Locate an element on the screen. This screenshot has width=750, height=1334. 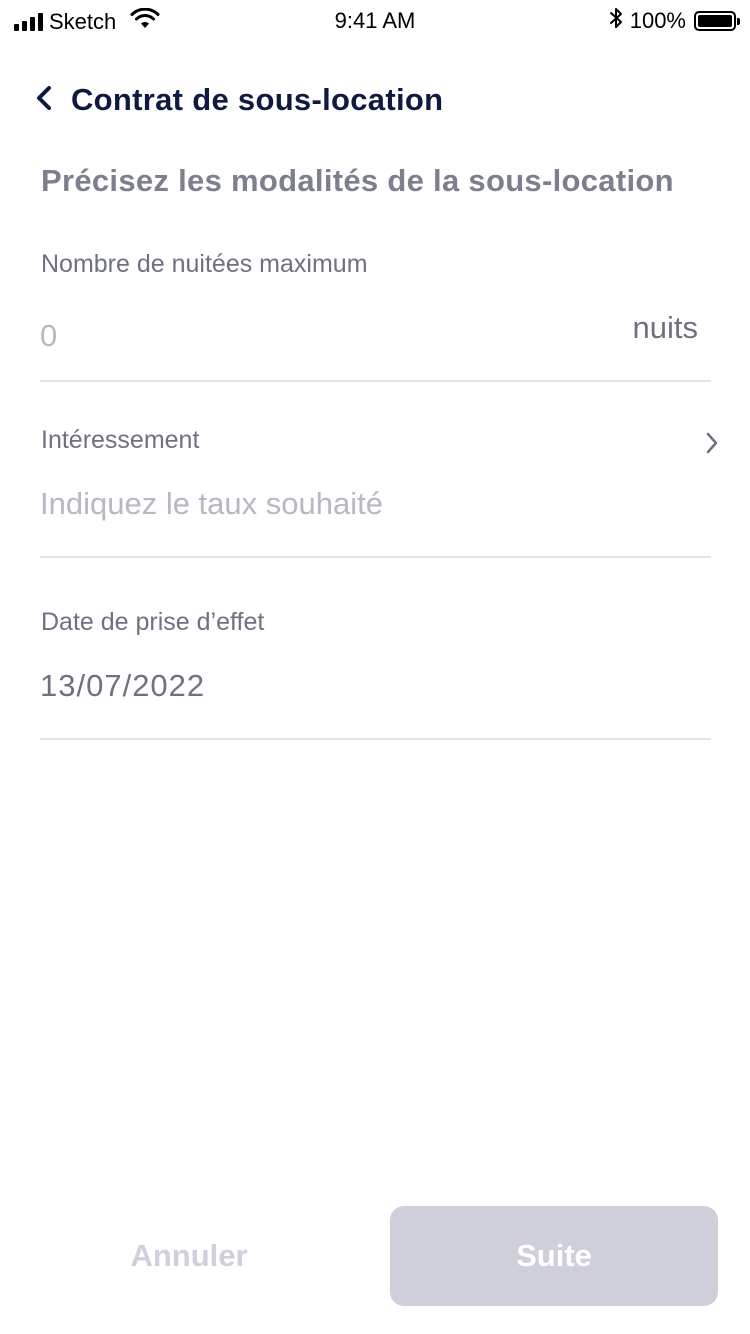
battery-percent: 100% is located at coordinates (657, 20).